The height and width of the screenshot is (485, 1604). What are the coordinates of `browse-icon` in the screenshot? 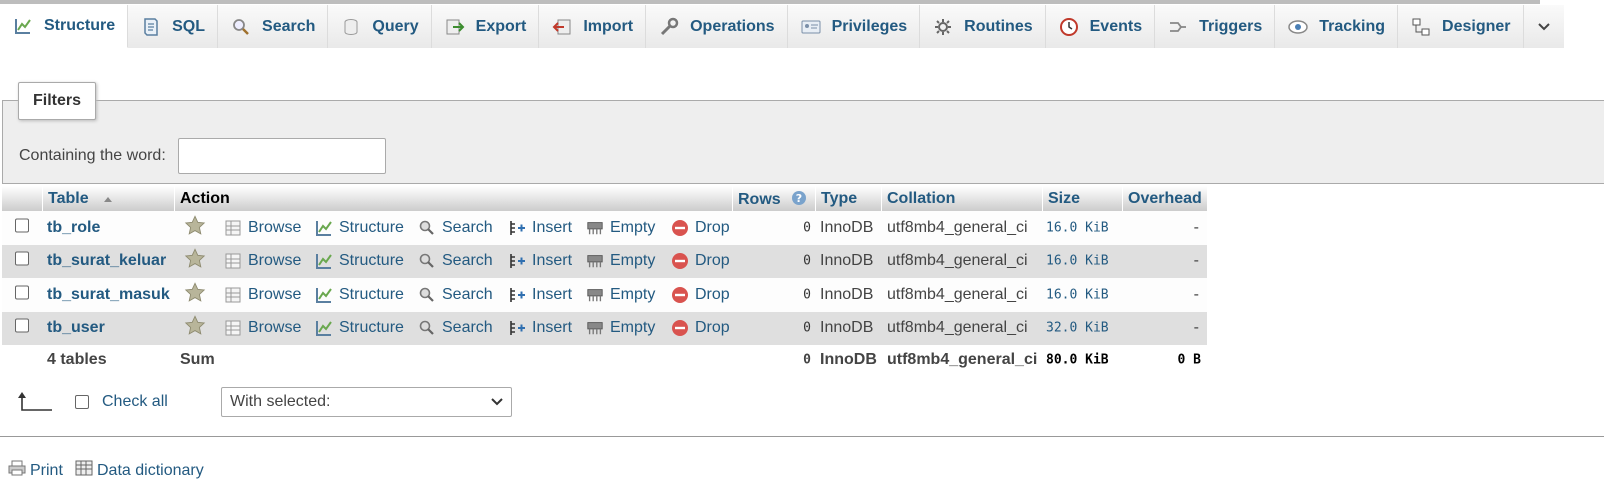 It's located at (233, 328).